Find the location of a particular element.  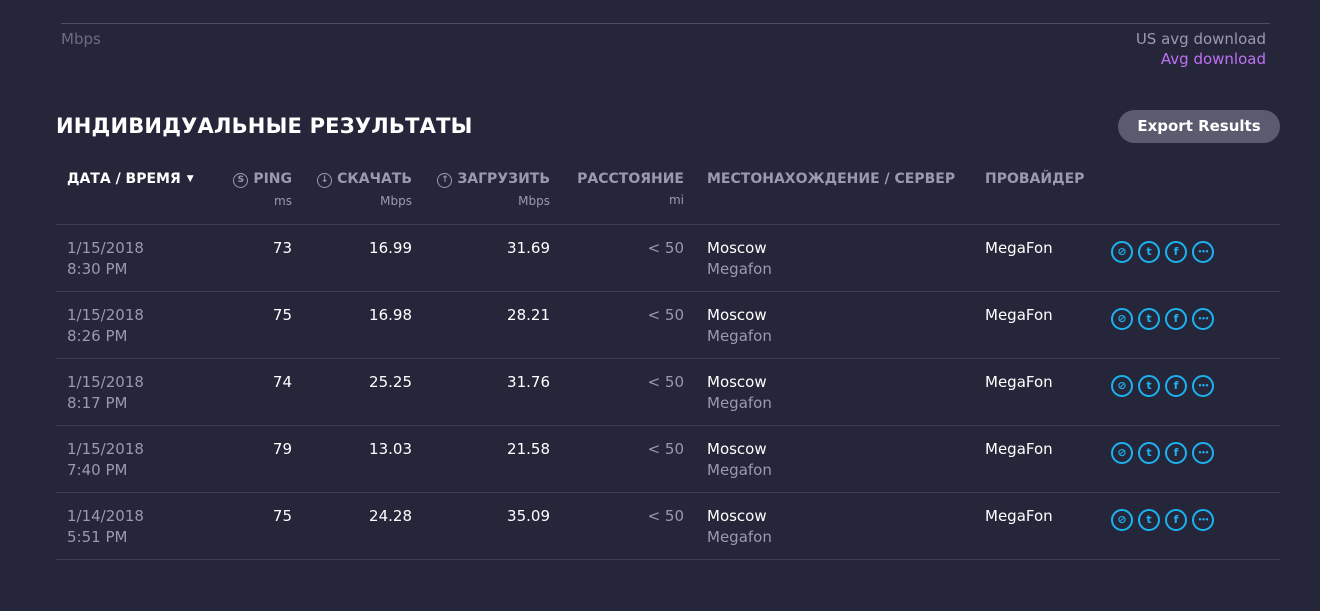

header-date-label: ДАТА / ВРЕМЯ is located at coordinates (124, 179).